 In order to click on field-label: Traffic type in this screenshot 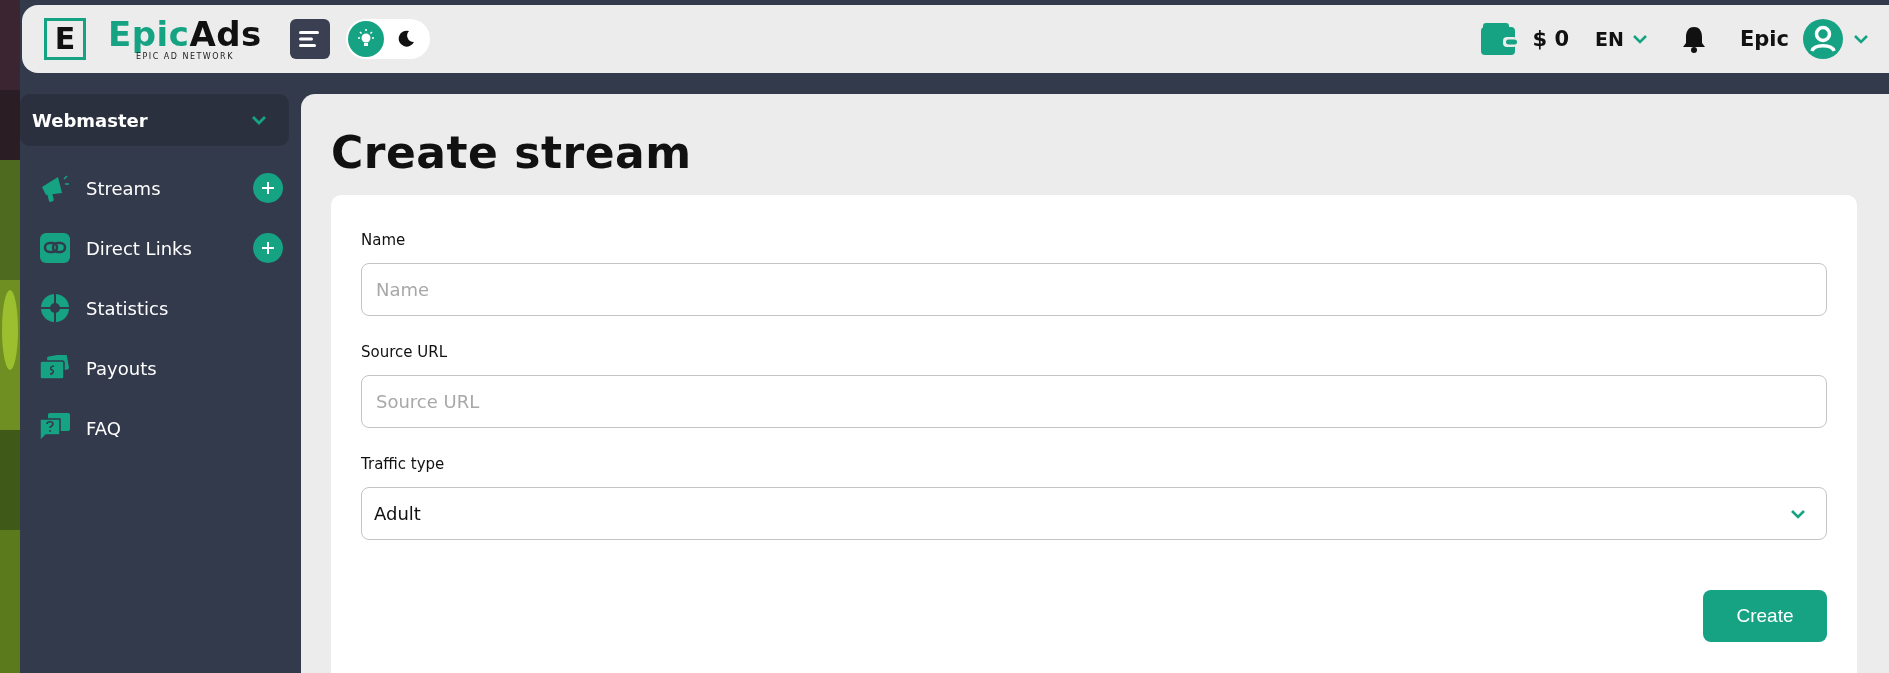, I will do `click(403, 464)`.